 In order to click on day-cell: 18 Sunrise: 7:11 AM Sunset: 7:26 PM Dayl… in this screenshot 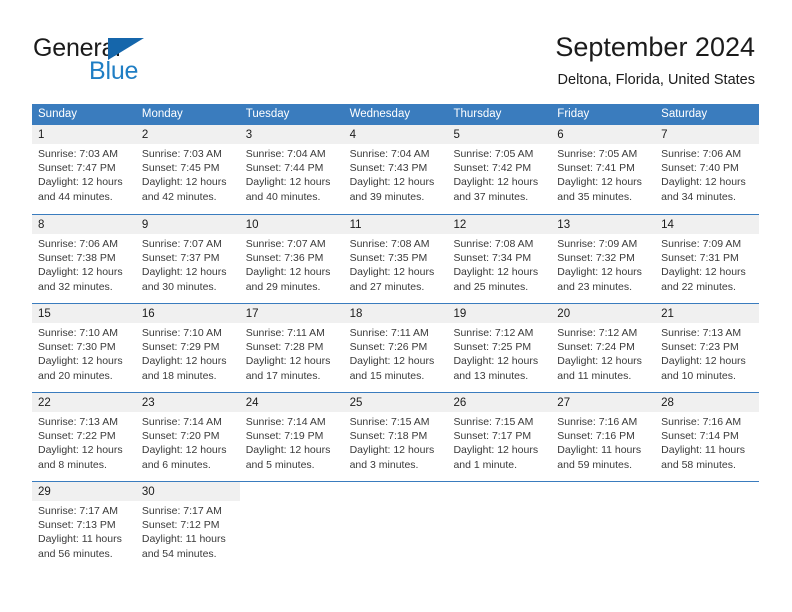, I will do `click(395, 348)`.